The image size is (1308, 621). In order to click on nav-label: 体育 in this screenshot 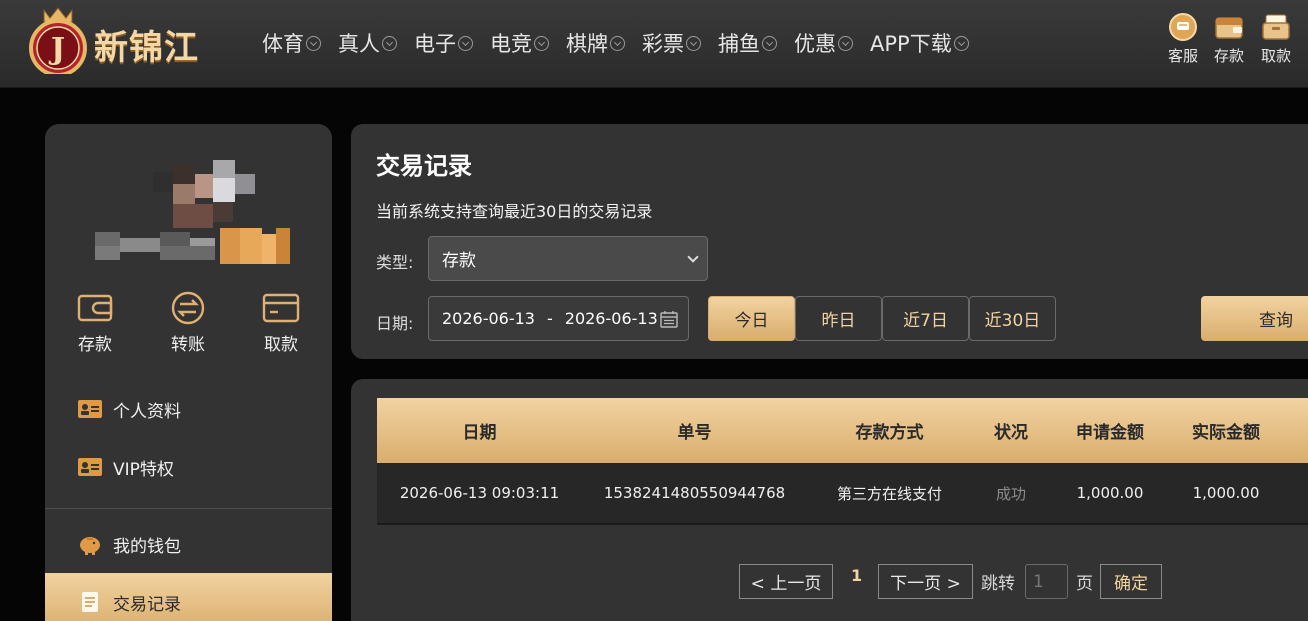, I will do `click(283, 44)`.